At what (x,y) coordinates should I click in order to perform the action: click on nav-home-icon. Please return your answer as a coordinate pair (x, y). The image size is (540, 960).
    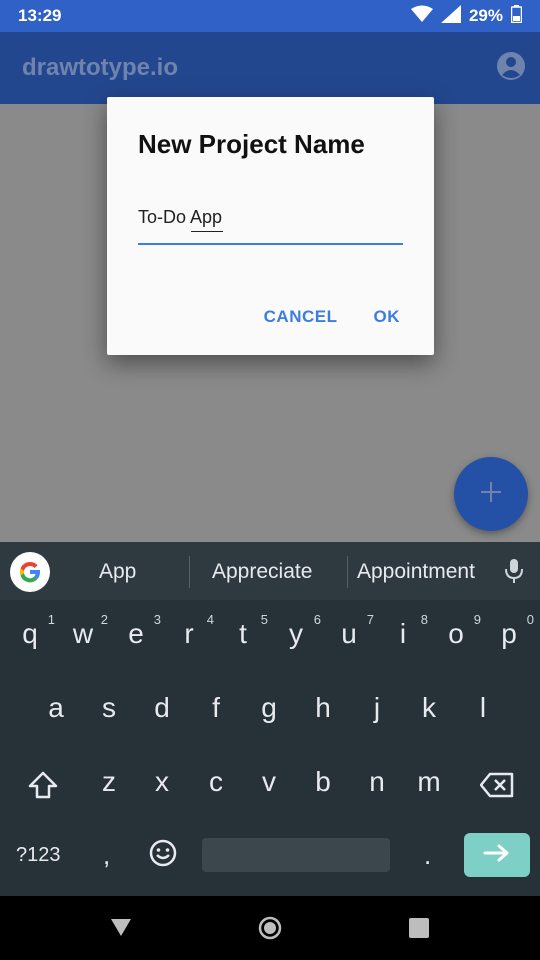
    Looking at the image, I should click on (270, 930).